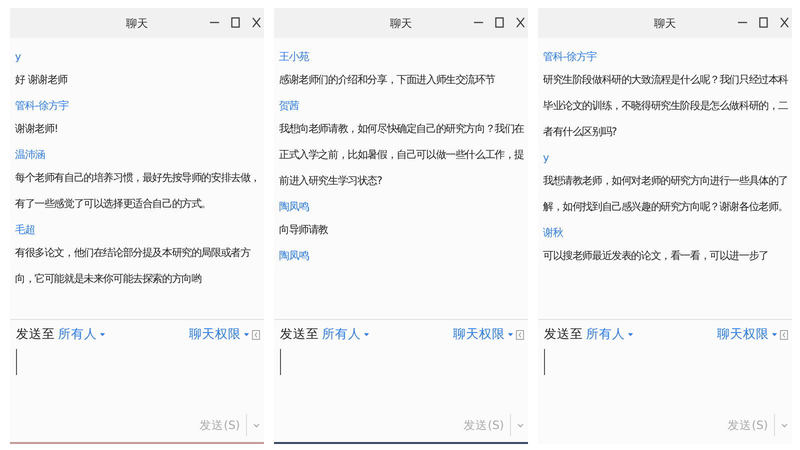  I want to click on sender-name: 王小苑, so click(294, 57).